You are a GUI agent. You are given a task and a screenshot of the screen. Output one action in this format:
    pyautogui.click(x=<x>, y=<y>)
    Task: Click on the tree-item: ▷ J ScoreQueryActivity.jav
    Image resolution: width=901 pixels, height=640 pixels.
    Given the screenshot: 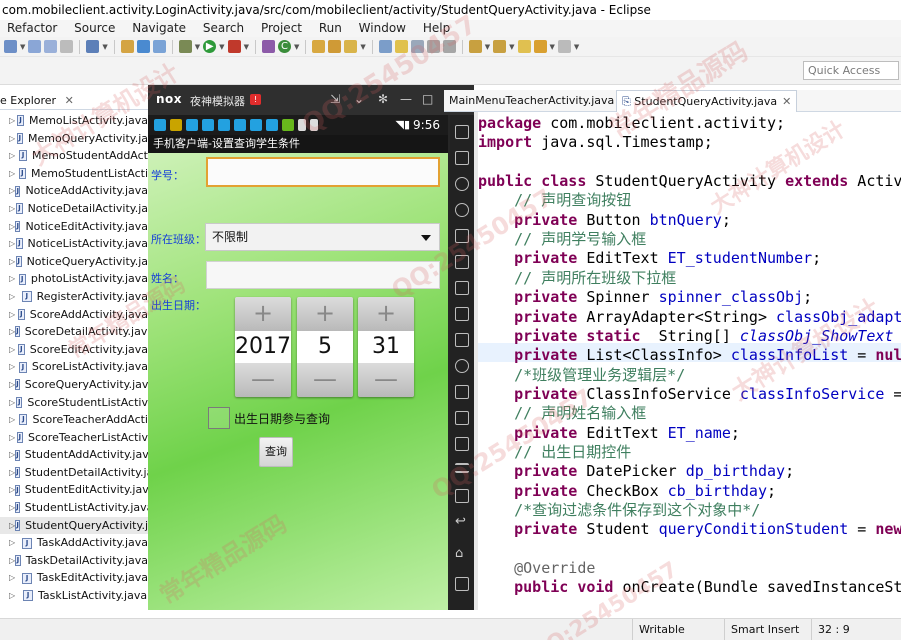 What is the action you would take?
    pyautogui.click(x=74, y=385)
    